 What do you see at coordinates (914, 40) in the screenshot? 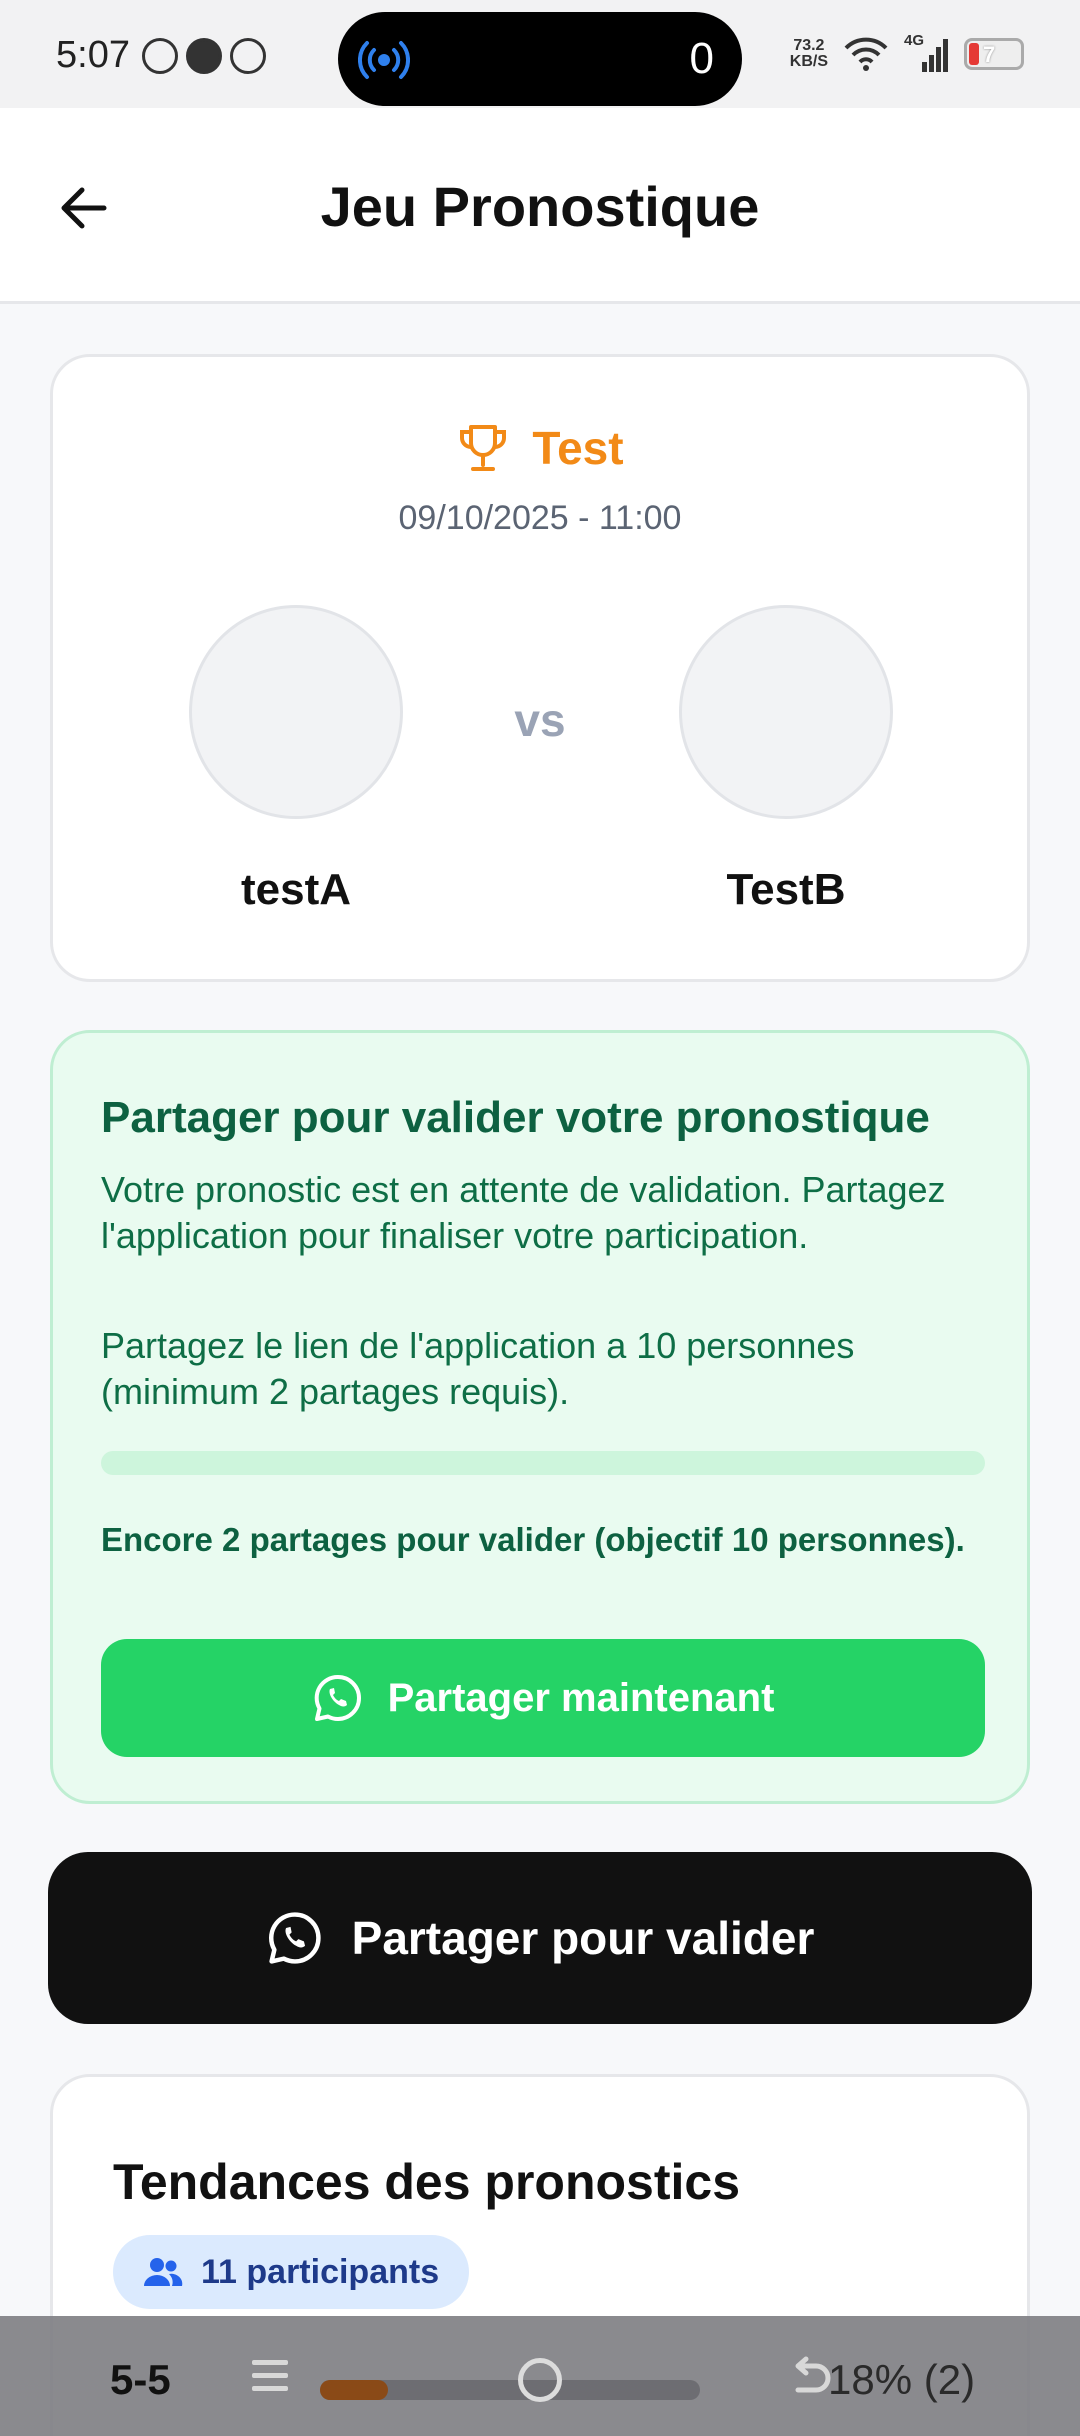
I see `network-type: 4G` at bounding box center [914, 40].